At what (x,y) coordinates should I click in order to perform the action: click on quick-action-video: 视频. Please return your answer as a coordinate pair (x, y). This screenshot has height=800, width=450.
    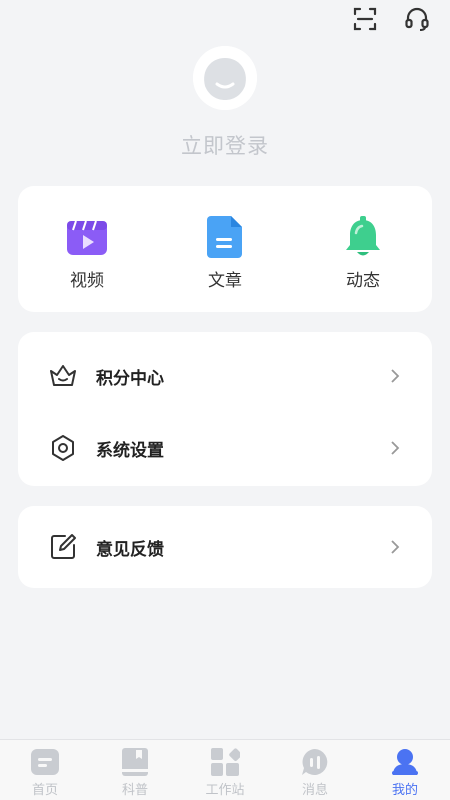
    Looking at the image, I should click on (87, 249).